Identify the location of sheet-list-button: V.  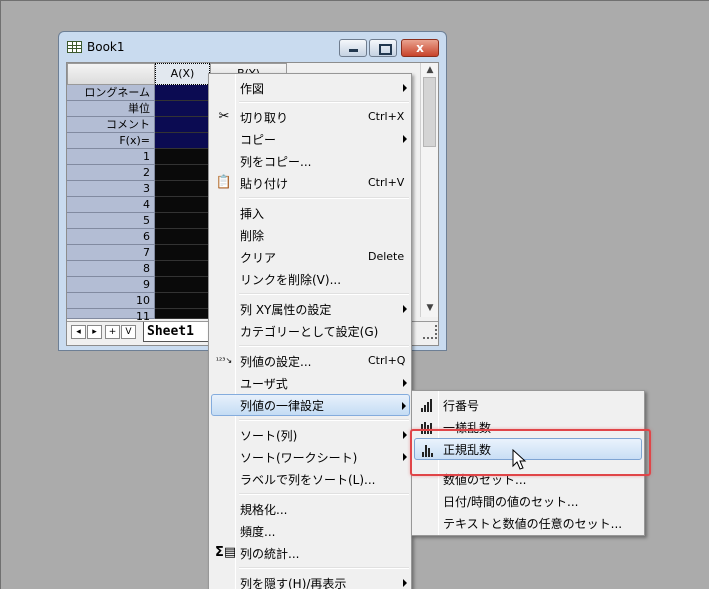
(128, 332).